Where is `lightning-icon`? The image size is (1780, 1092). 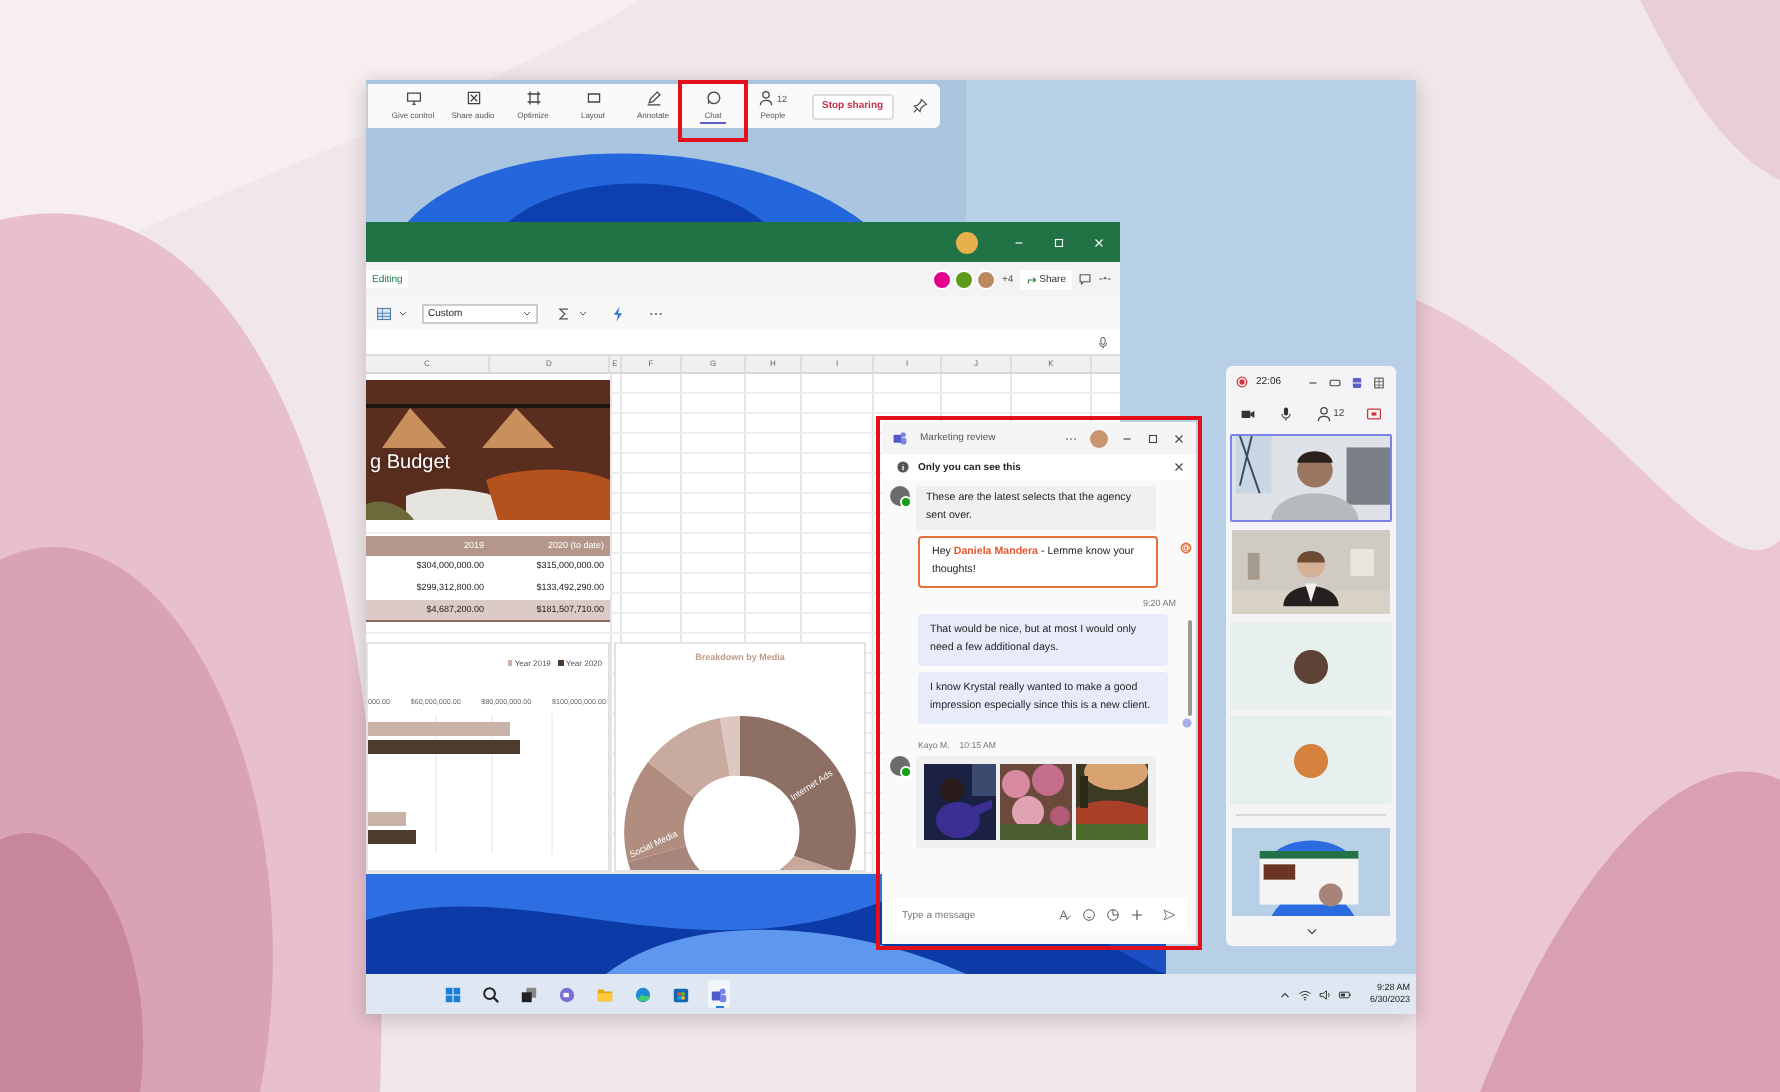
lightning-icon is located at coordinates (618, 313).